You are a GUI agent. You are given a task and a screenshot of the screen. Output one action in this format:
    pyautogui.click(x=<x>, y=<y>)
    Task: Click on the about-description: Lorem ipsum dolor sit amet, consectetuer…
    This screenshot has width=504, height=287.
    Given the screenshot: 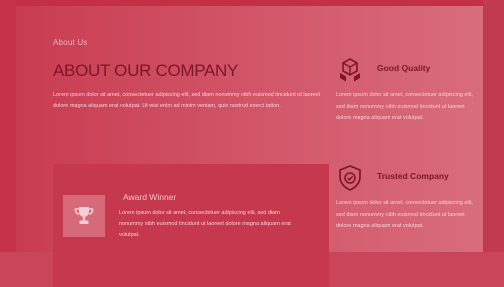 What is the action you would take?
    pyautogui.click(x=187, y=100)
    